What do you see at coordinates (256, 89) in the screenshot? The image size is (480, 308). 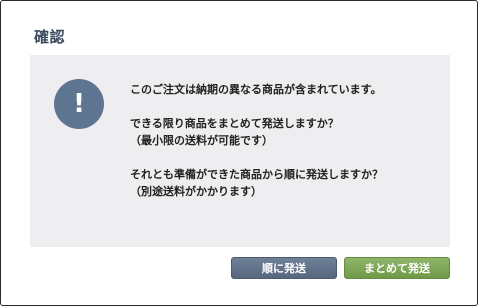 I see `message-line-mixed-delivery: このご注文は納期の異なる商品が含まれています。` at bounding box center [256, 89].